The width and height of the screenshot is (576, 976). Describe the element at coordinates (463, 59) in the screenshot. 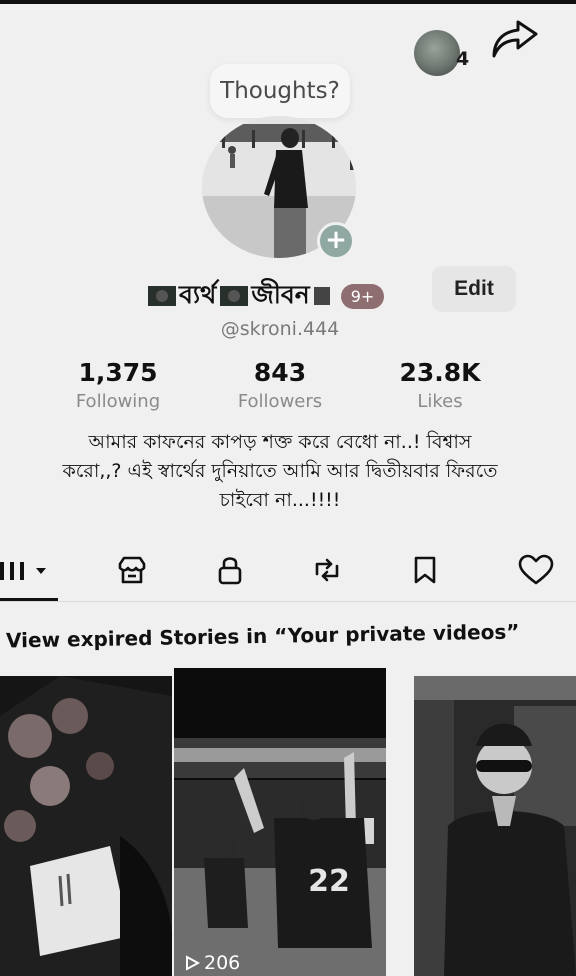

I see `story-count: 4` at that location.